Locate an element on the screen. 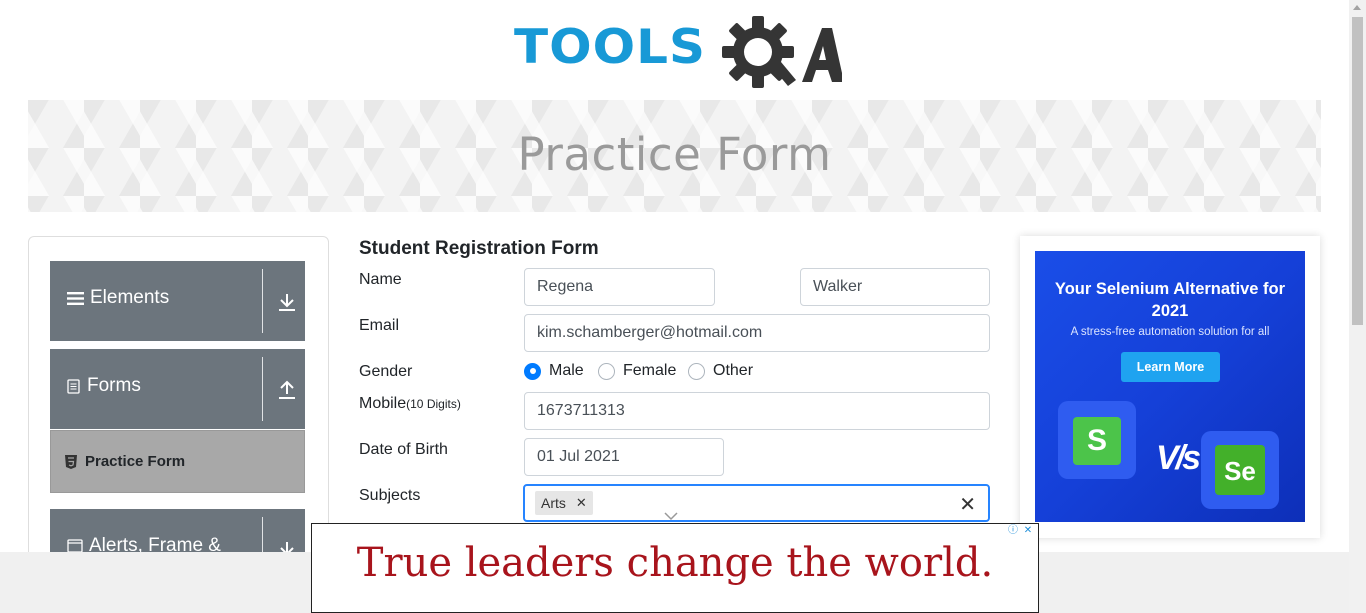  ad-versus: V/s is located at coordinates (1178, 458).